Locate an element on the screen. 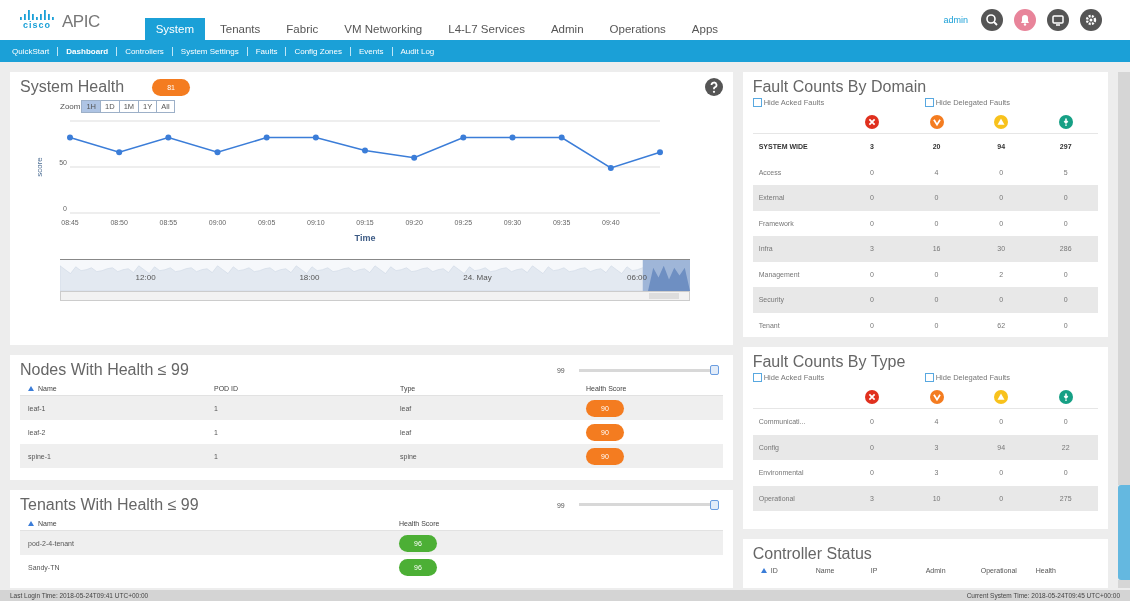 The image size is (1130, 601). settings-icon is located at coordinates (1091, 20).